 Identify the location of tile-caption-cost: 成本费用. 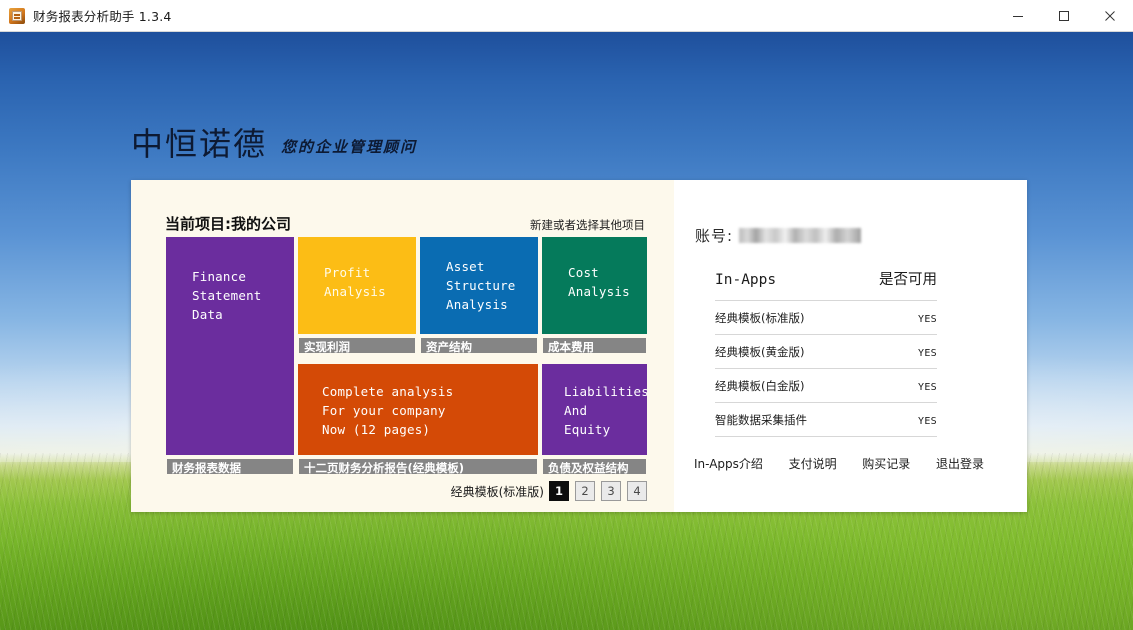
(594, 345).